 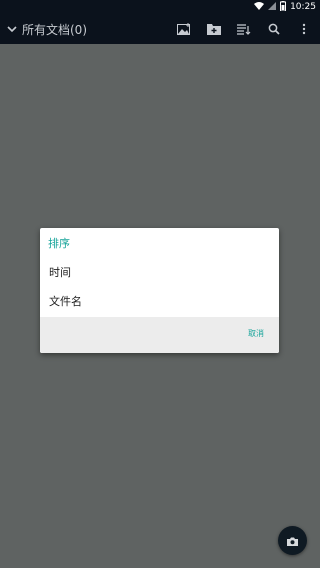 What do you see at coordinates (65, 301) in the screenshot?
I see `sort-option-label: 文件名` at bounding box center [65, 301].